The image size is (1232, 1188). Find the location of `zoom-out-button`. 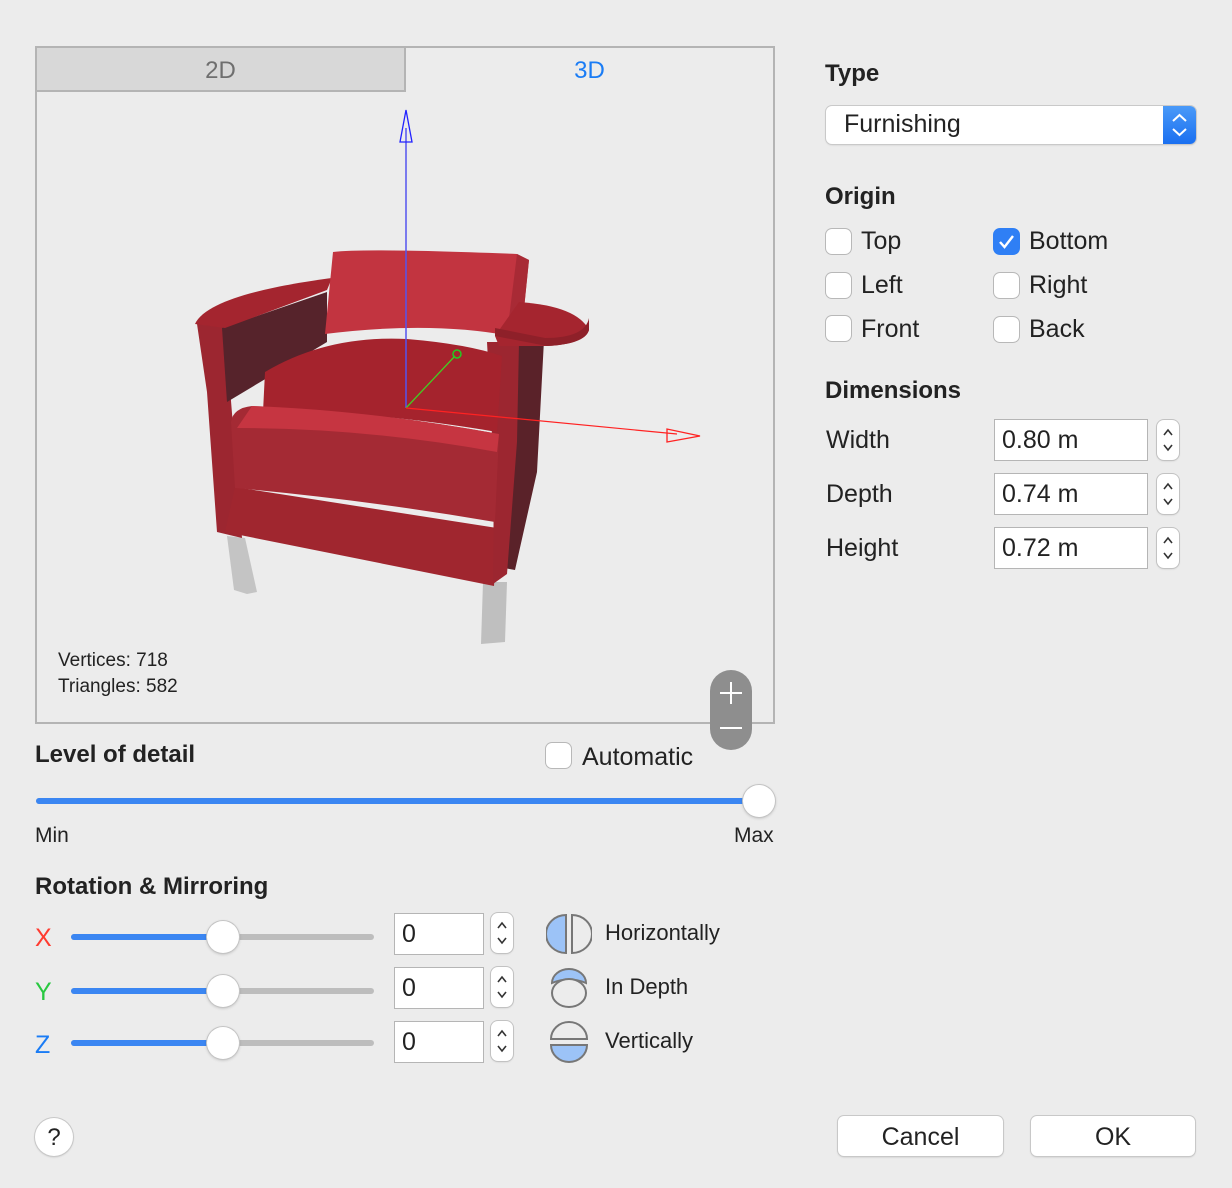

zoom-out-button is located at coordinates (731, 730).